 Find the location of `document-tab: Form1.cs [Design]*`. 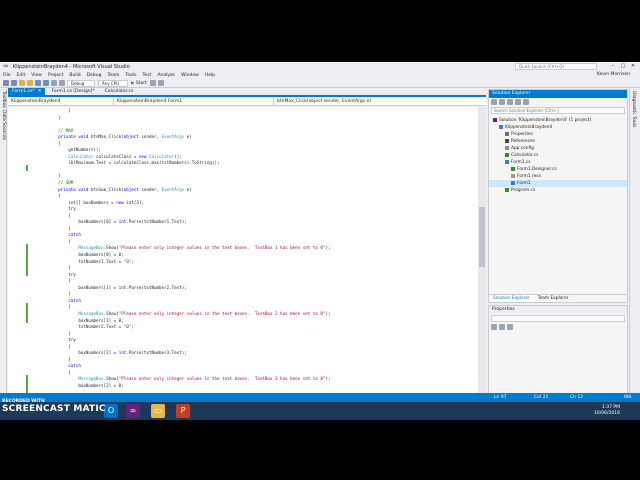

document-tab: Form1.cs [Design]* is located at coordinates (72, 91).